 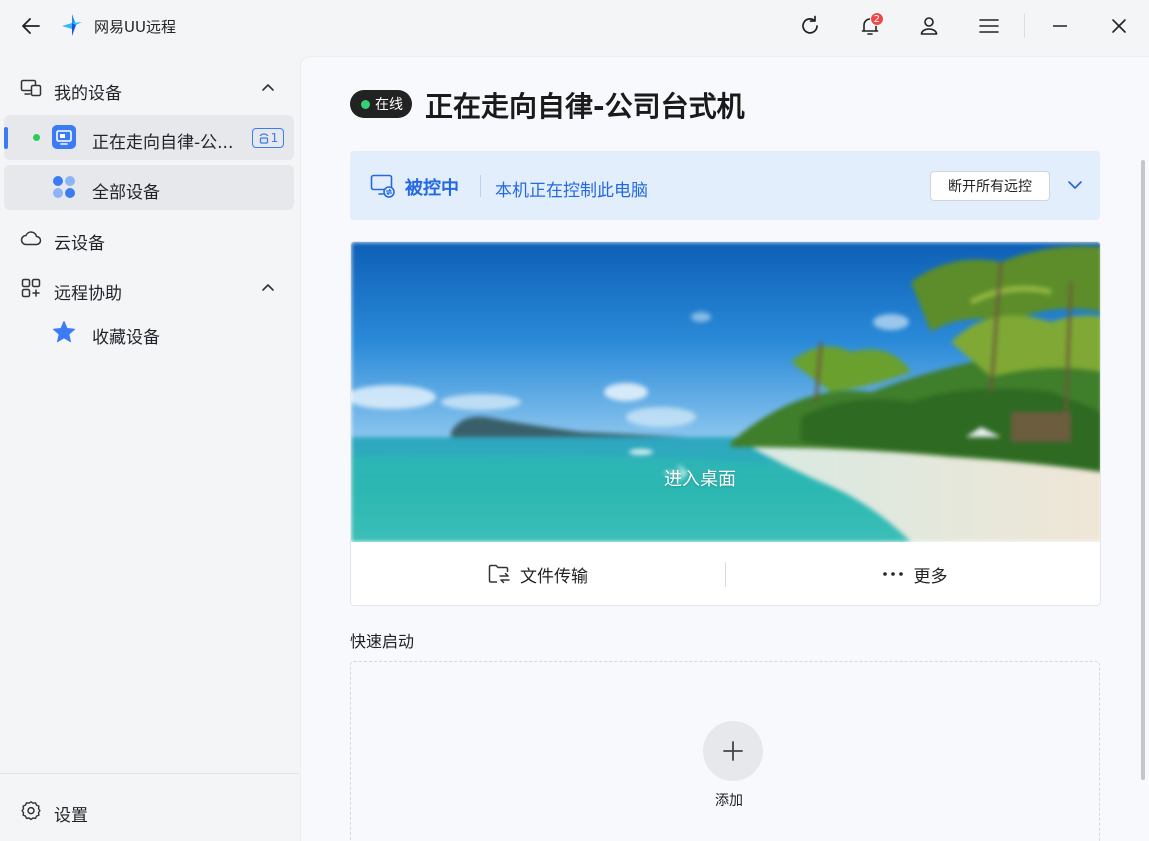 What do you see at coordinates (149, 773) in the screenshot?
I see `sidebar-divider` at bounding box center [149, 773].